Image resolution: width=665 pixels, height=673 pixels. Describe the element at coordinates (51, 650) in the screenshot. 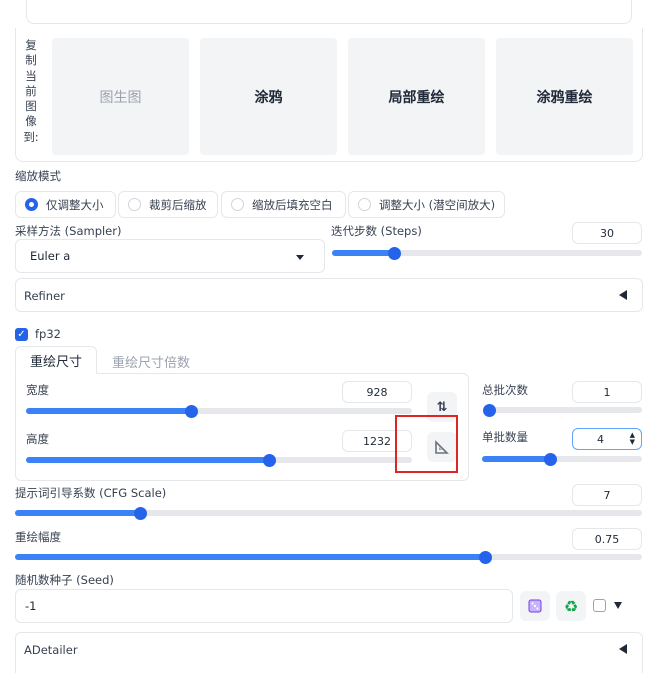

I see `adetailer-label: ADetailer` at that location.